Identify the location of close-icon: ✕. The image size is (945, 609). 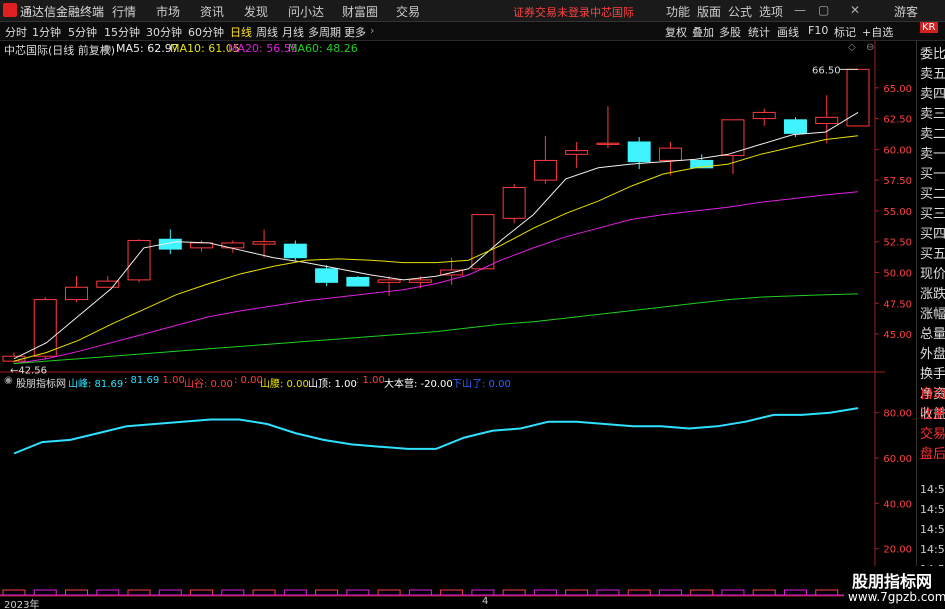
(855, 10).